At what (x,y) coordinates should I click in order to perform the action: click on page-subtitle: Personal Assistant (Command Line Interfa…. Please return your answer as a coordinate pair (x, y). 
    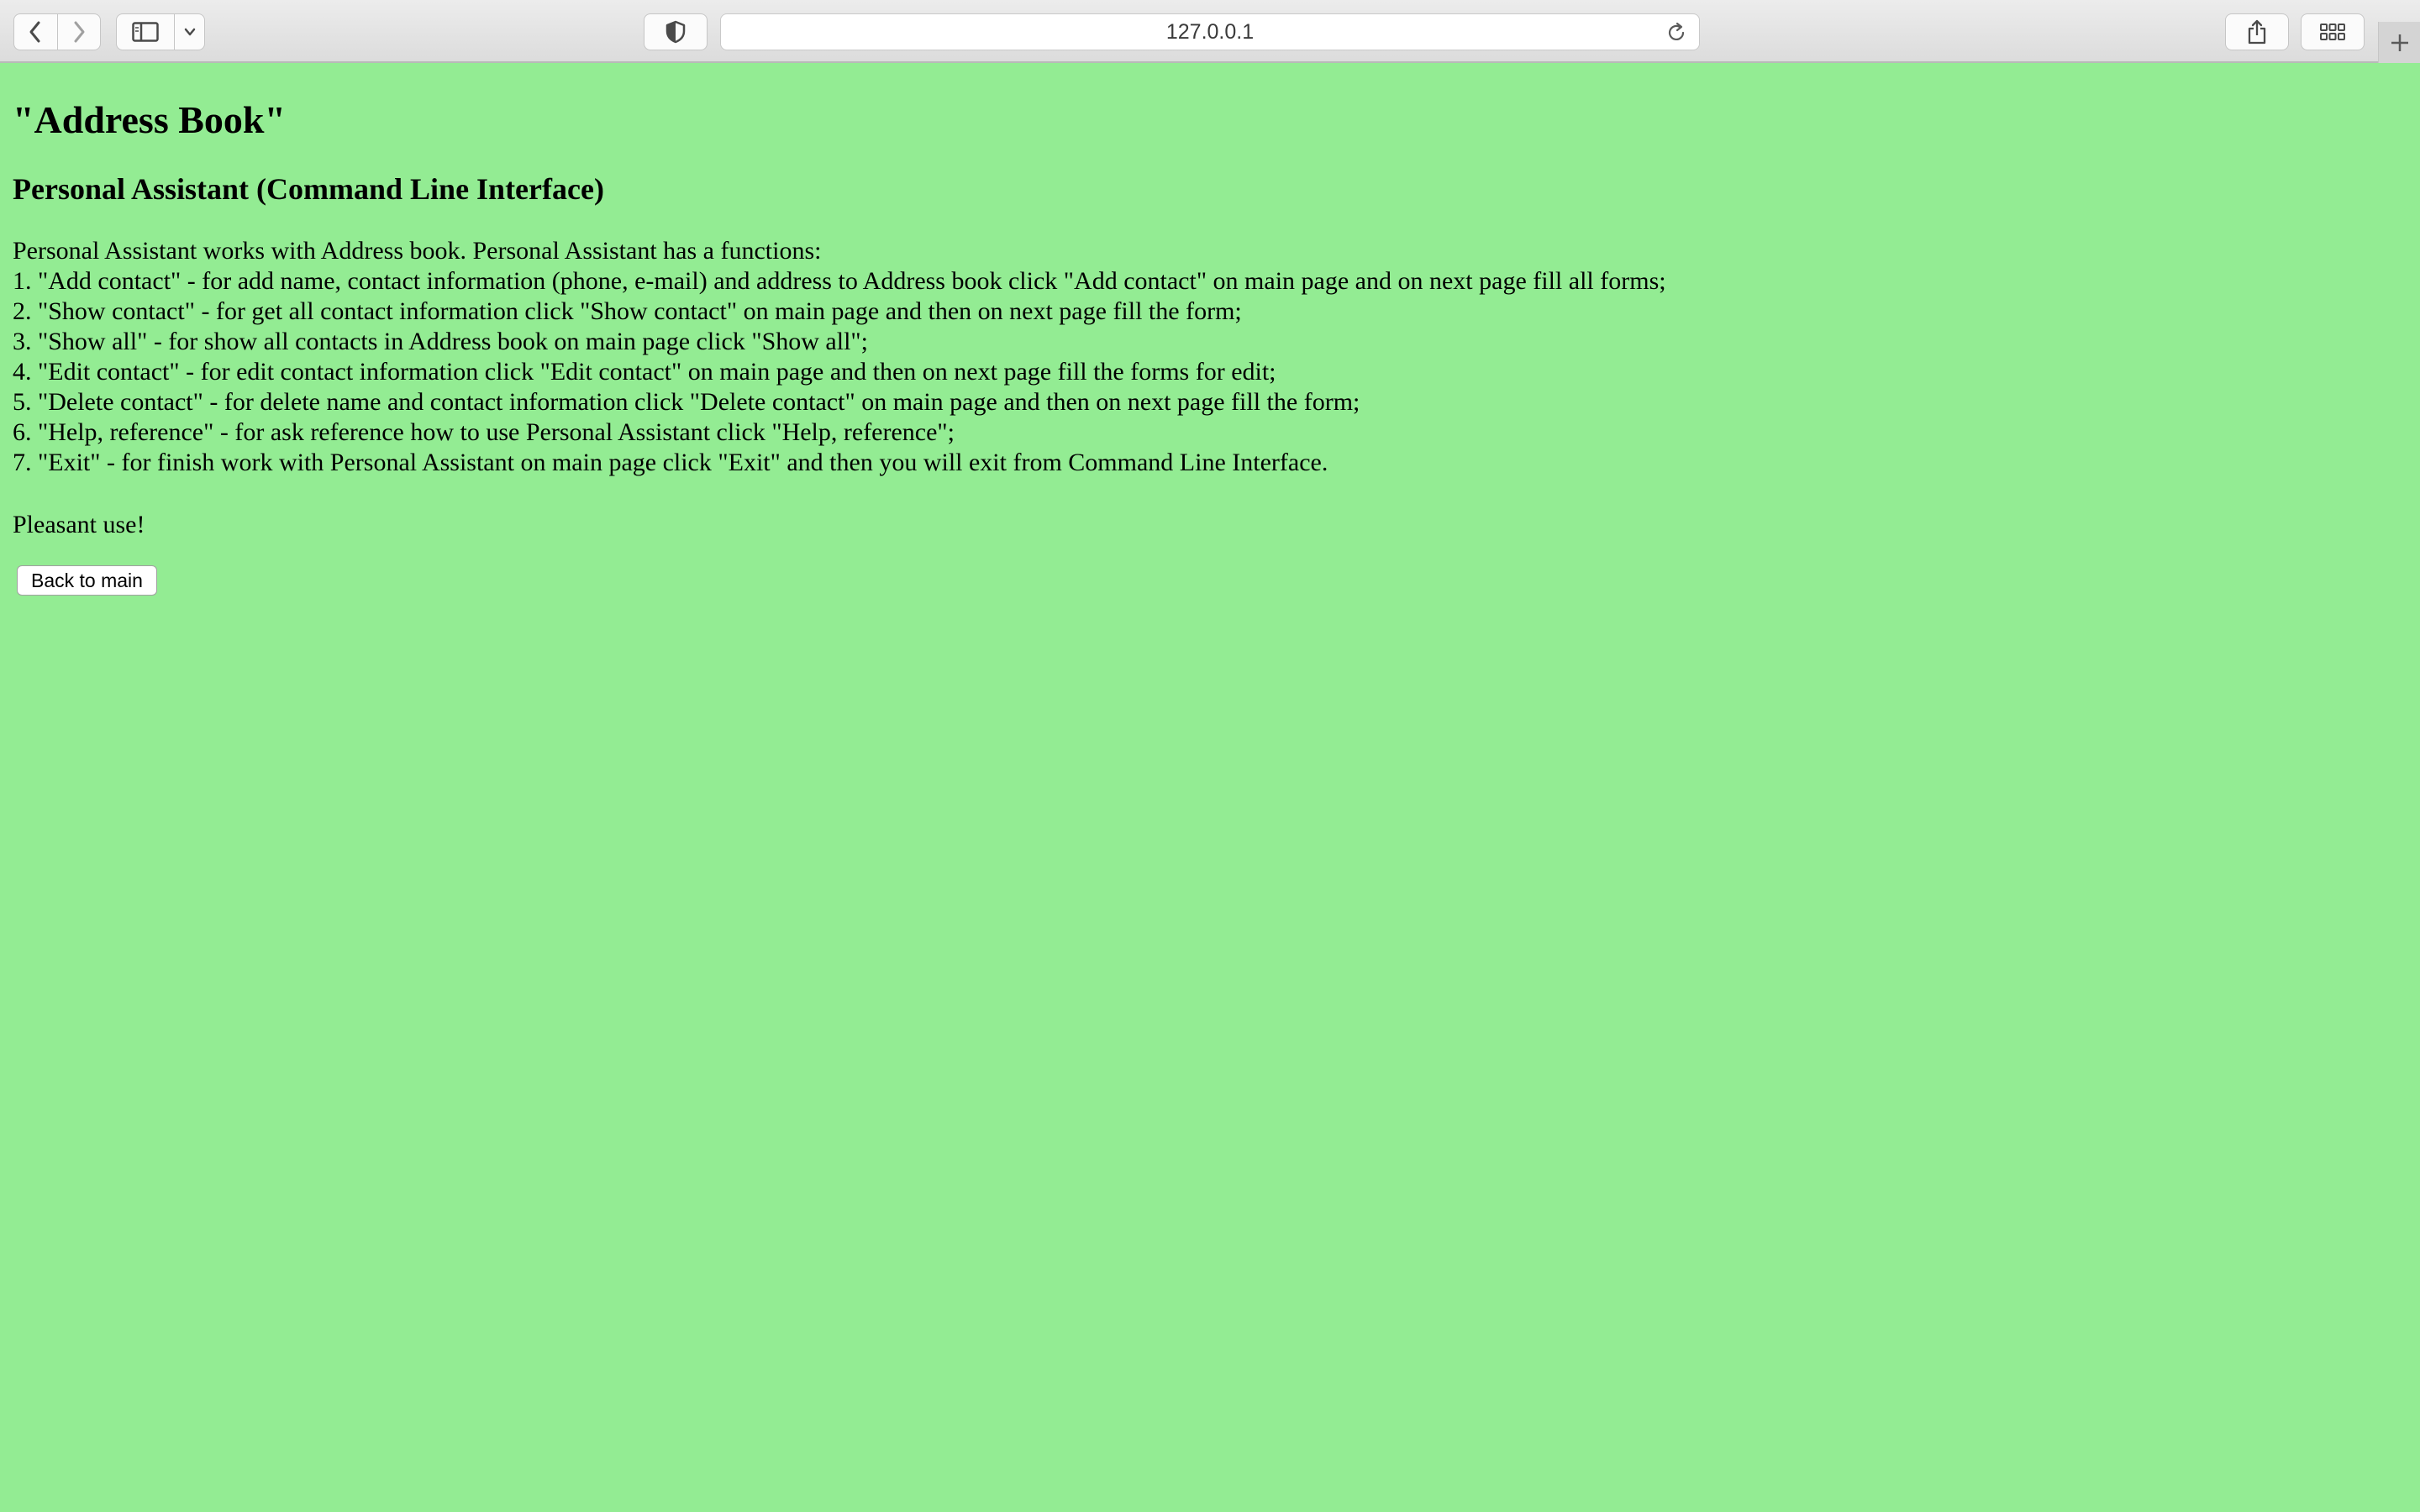
    Looking at the image, I should click on (308, 189).